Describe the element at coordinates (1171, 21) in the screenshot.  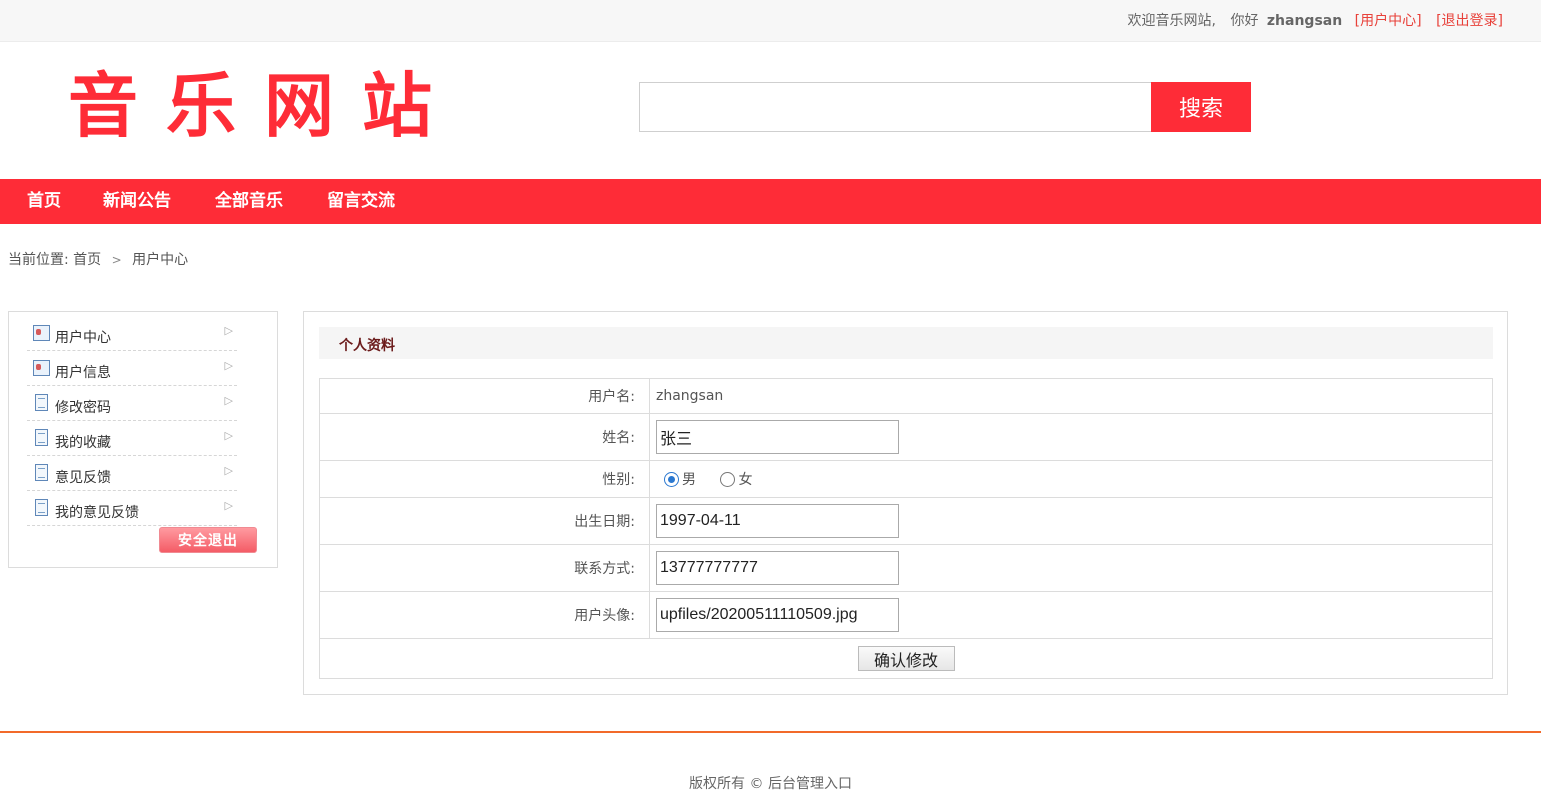
I see `welcome-text: 欢迎音乐网站,` at that location.